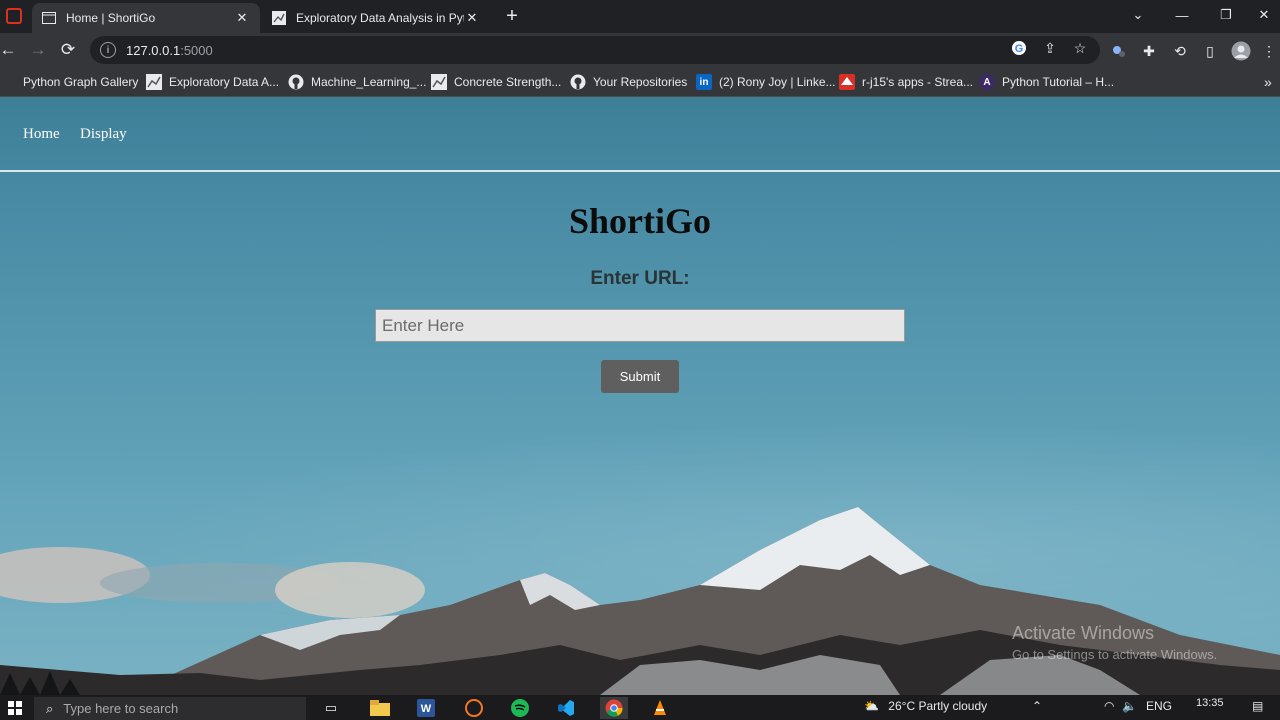  What do you see at coordinates (520, 708) in the screenshot?
I see `spotify-app-icon` at bounding box center [520, 708].